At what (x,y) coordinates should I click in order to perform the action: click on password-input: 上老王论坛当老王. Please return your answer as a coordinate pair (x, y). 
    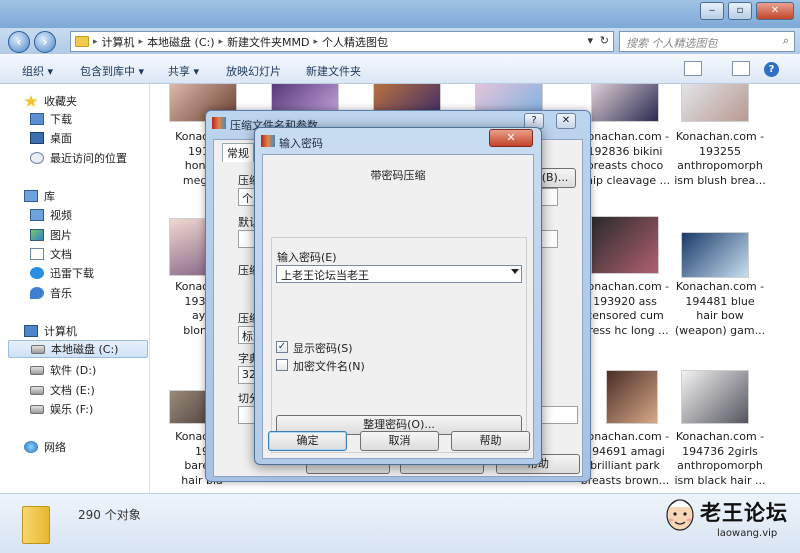
    Looking at the image, I should click on (399, 274).